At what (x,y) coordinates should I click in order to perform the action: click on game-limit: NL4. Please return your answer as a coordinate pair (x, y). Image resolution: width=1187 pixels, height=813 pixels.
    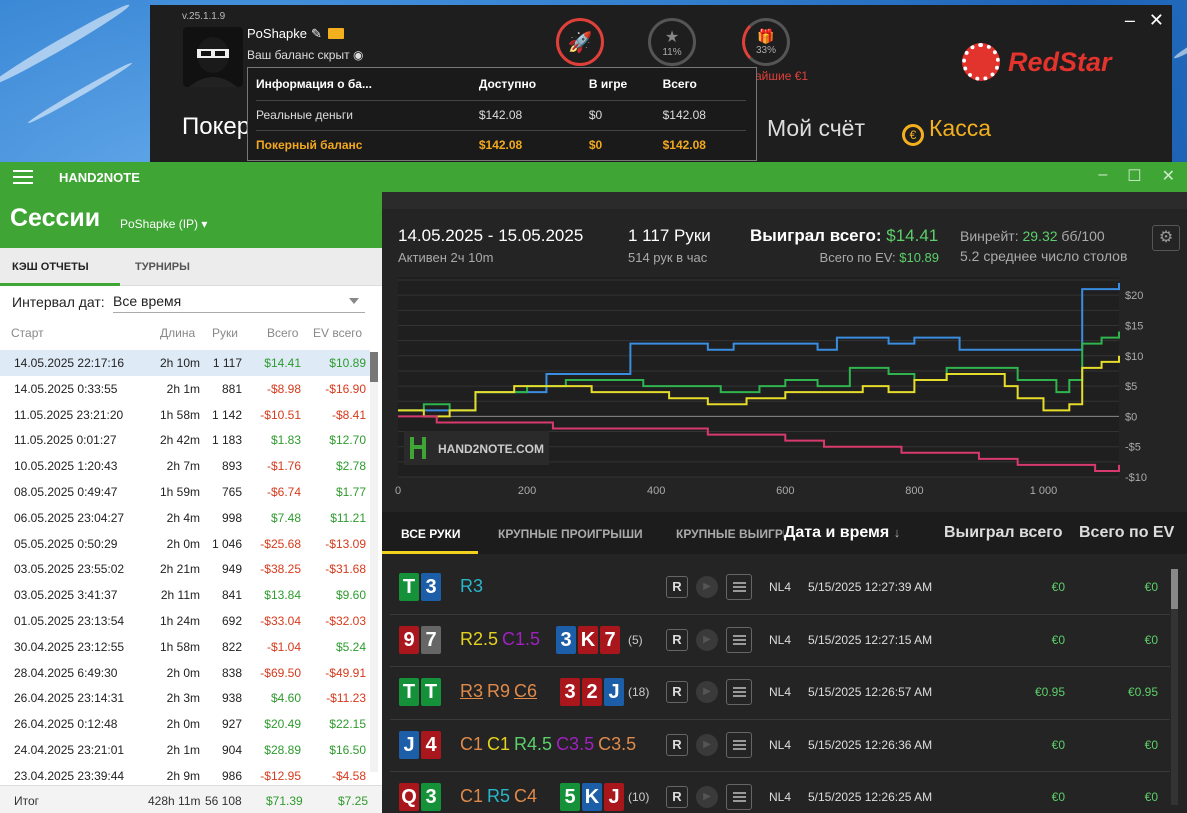
    Looking at the image, I should click on (780, 587).